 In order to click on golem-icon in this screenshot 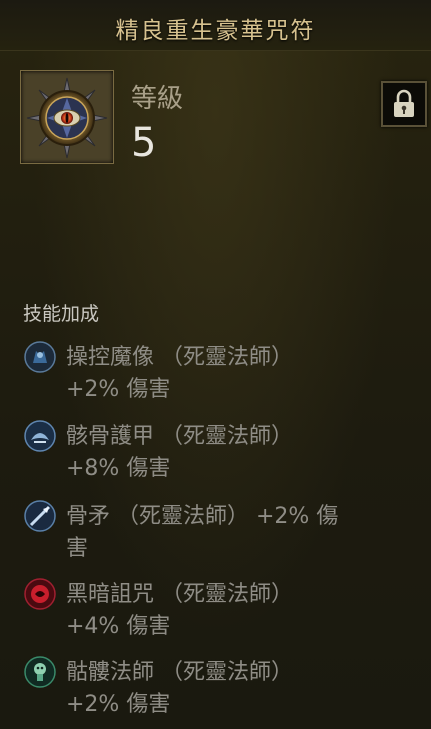, I will do `click(40, 357)`.